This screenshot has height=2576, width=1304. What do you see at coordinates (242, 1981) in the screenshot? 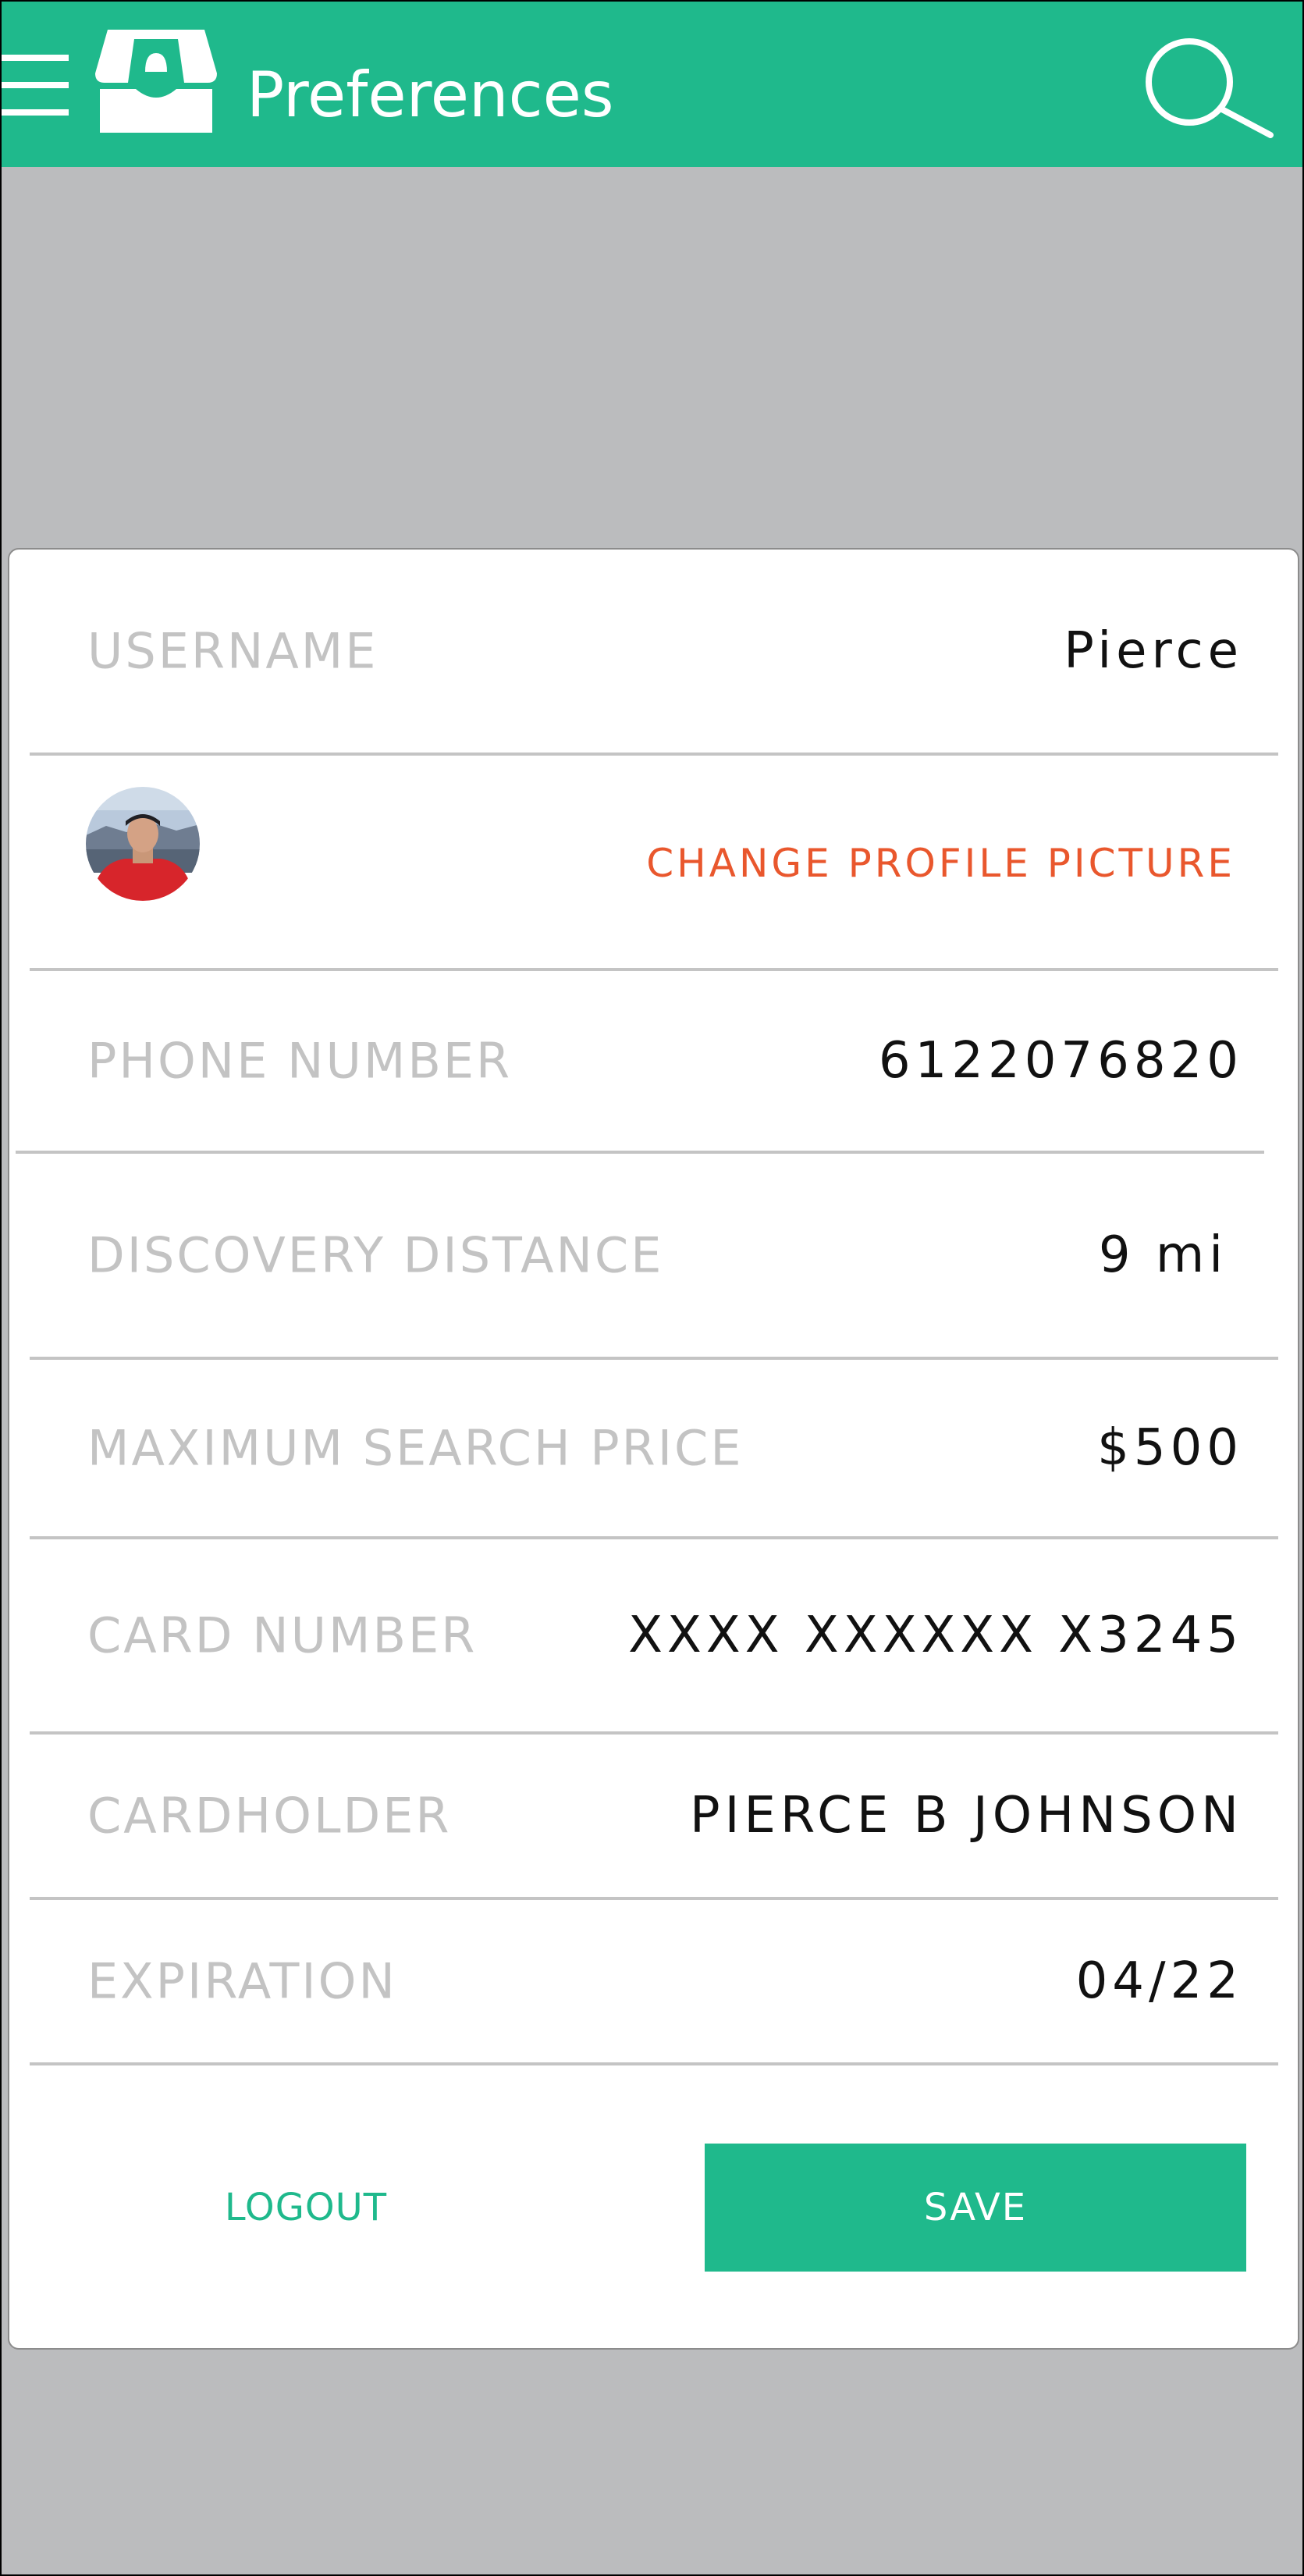
I see `expiration-label: EXPIRATION` at bounding box center [242, 1981].